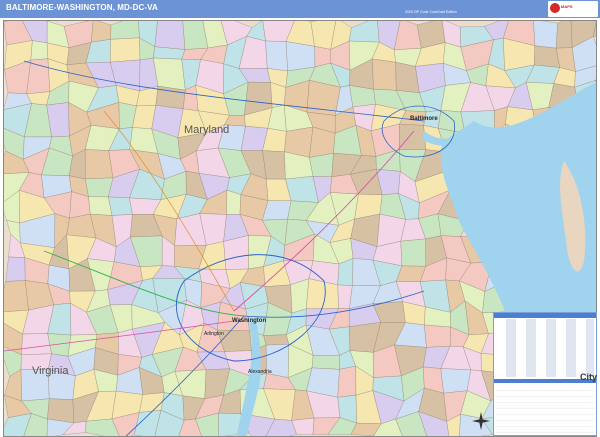 This screenshot has width=600, height=437. I want to click on map-title: BALTIMORE-WASHINGTON, MD-DC-VA, so click(82, 7).